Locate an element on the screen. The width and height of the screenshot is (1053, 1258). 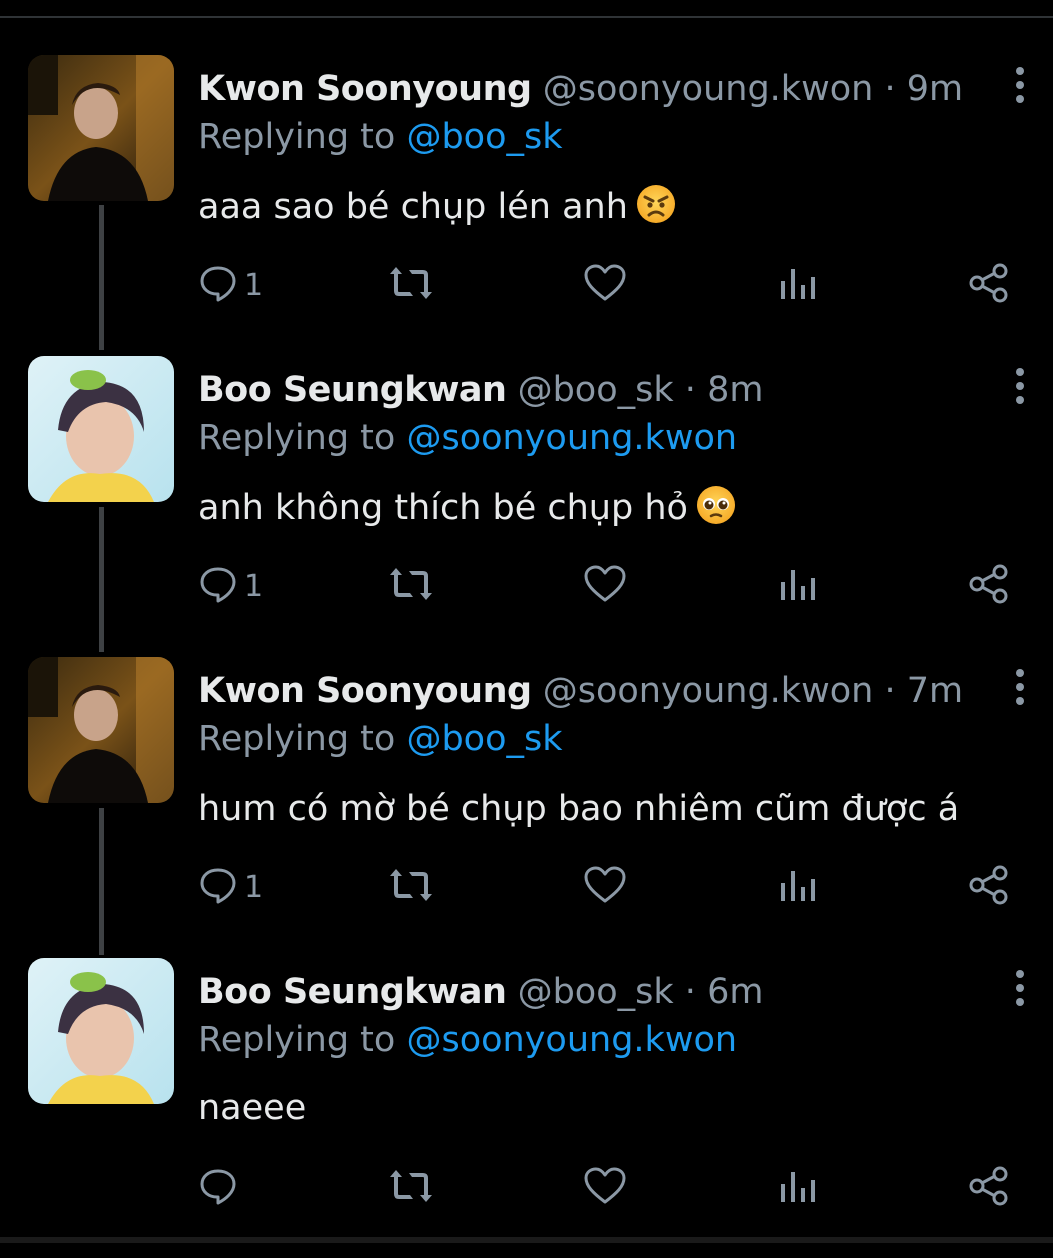
tweet-text: hum có mờ bé chụp bao nhiêm cũm được á is located at coordinates (578, 809).